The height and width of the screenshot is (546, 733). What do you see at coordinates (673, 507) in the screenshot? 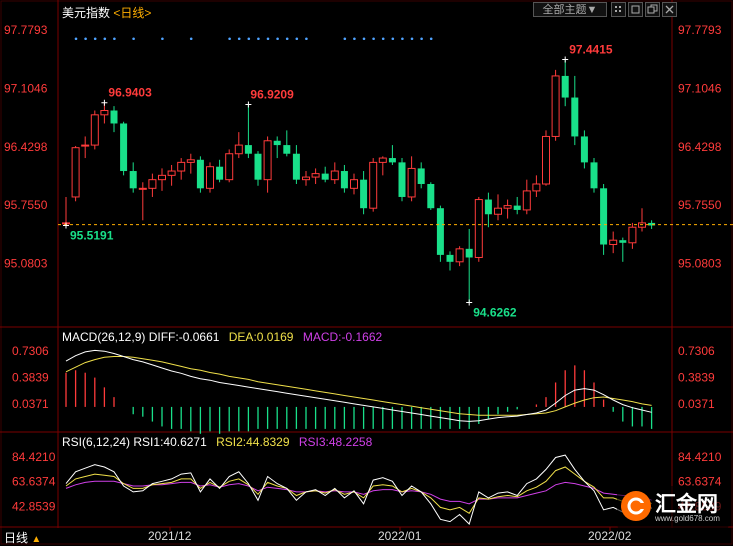
I see `gold678-logo: 汇金网 www.gold678.com` at bounding box center [673, 507].